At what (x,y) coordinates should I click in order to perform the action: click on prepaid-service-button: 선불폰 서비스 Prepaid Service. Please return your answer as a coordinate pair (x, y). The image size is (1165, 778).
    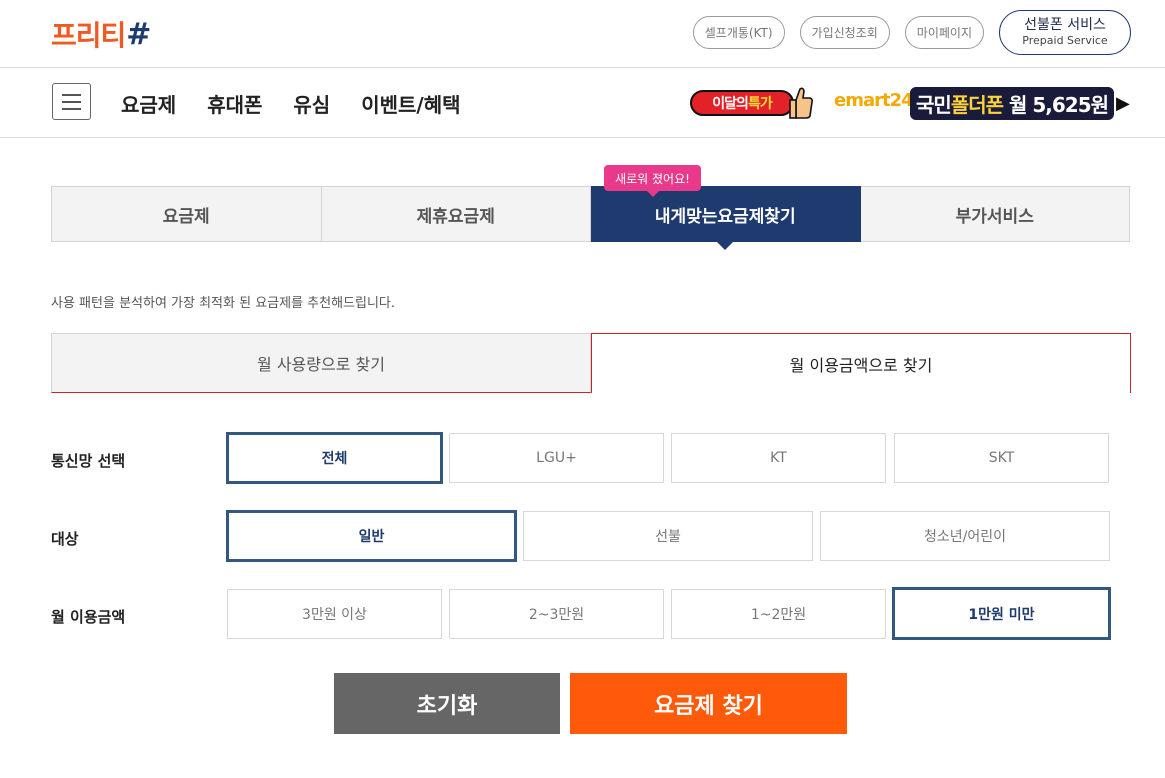
    Looking at the image, I should click on (1065, 32).